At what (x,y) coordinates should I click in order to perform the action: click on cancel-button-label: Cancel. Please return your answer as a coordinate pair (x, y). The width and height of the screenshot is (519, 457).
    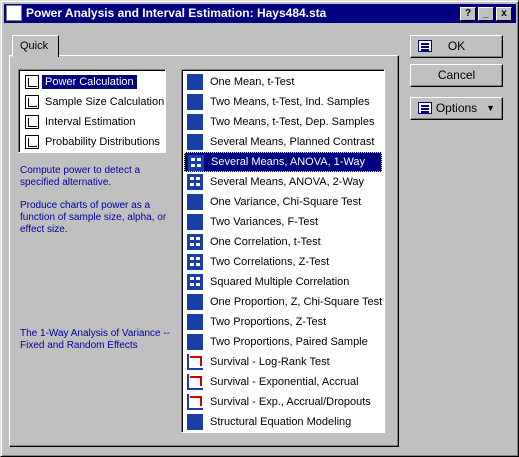
    Looking at the image, I should click on (456, 75).